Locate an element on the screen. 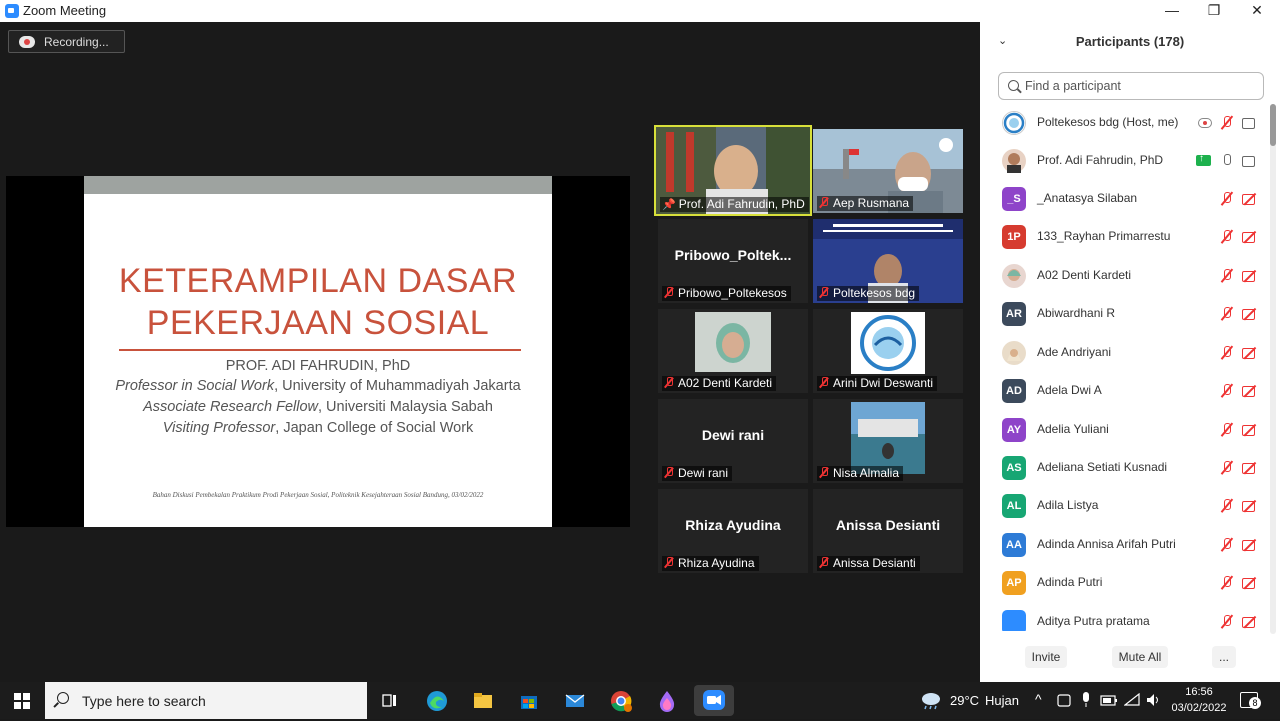 This screenshot has height=721, width=1280. zoom-taskbar-icon is located at coordinates (714, 700).